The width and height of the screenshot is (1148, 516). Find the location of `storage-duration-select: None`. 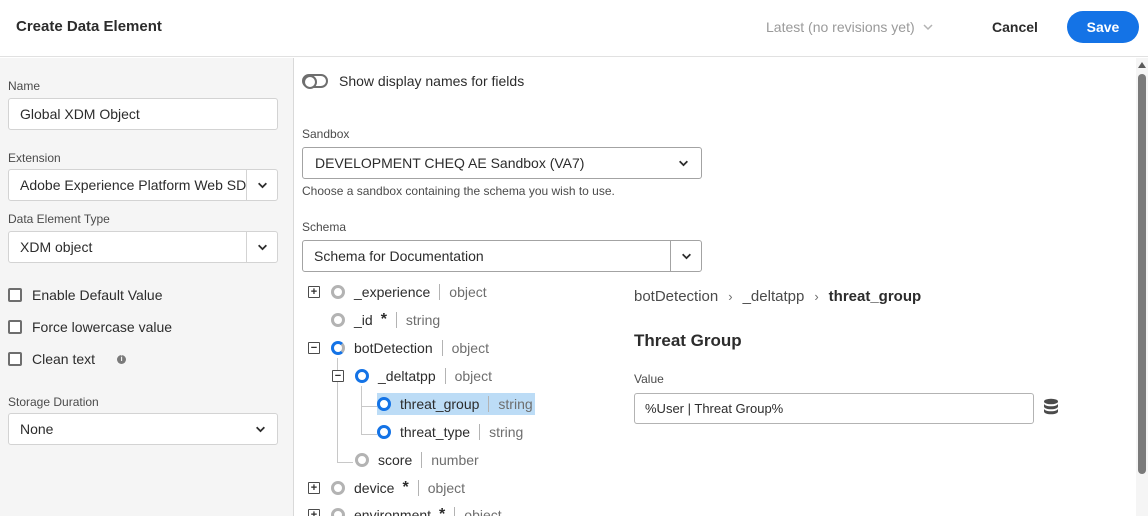

storage-duration-select: None is located at coordinates (143, 429).